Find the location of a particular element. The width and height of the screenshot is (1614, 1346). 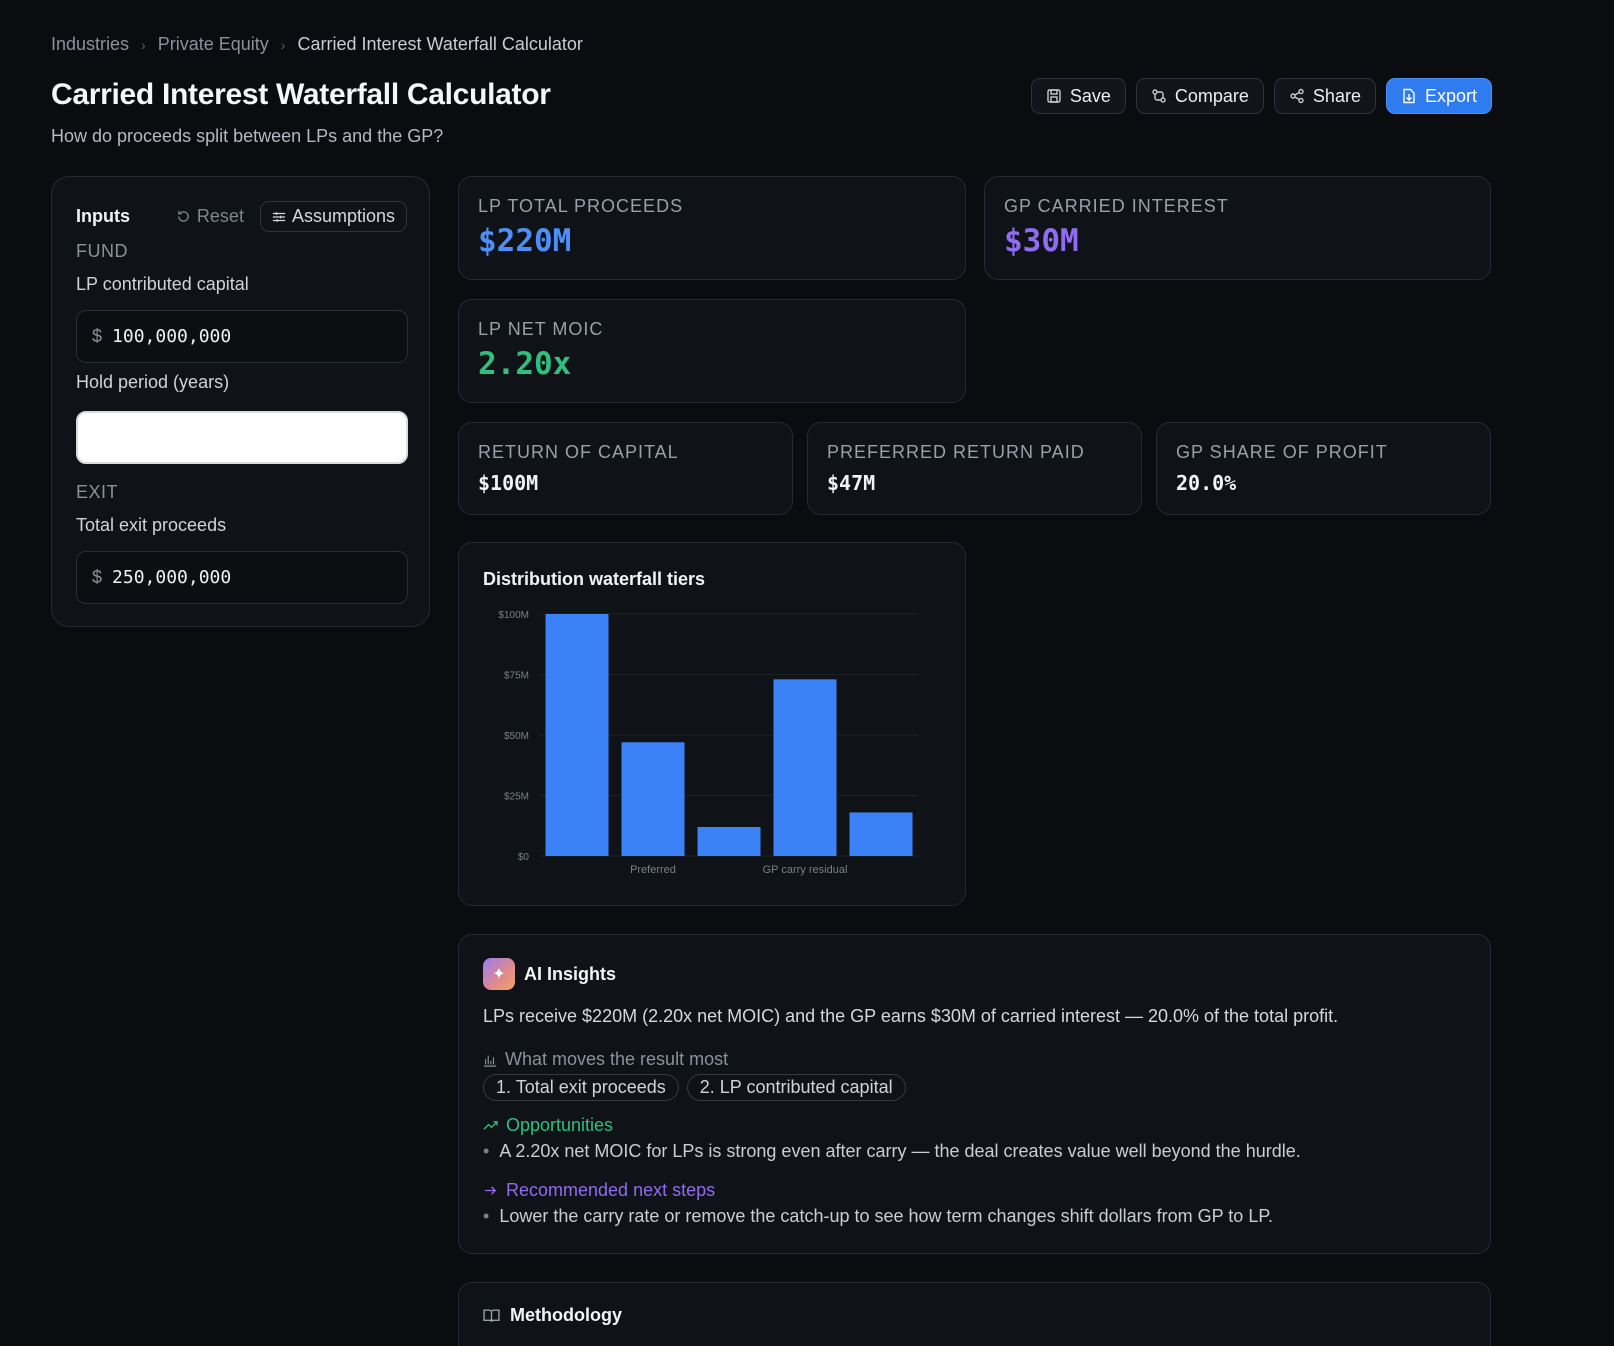

return-of-capital-value: $100M is located at coordinates (508, 483).